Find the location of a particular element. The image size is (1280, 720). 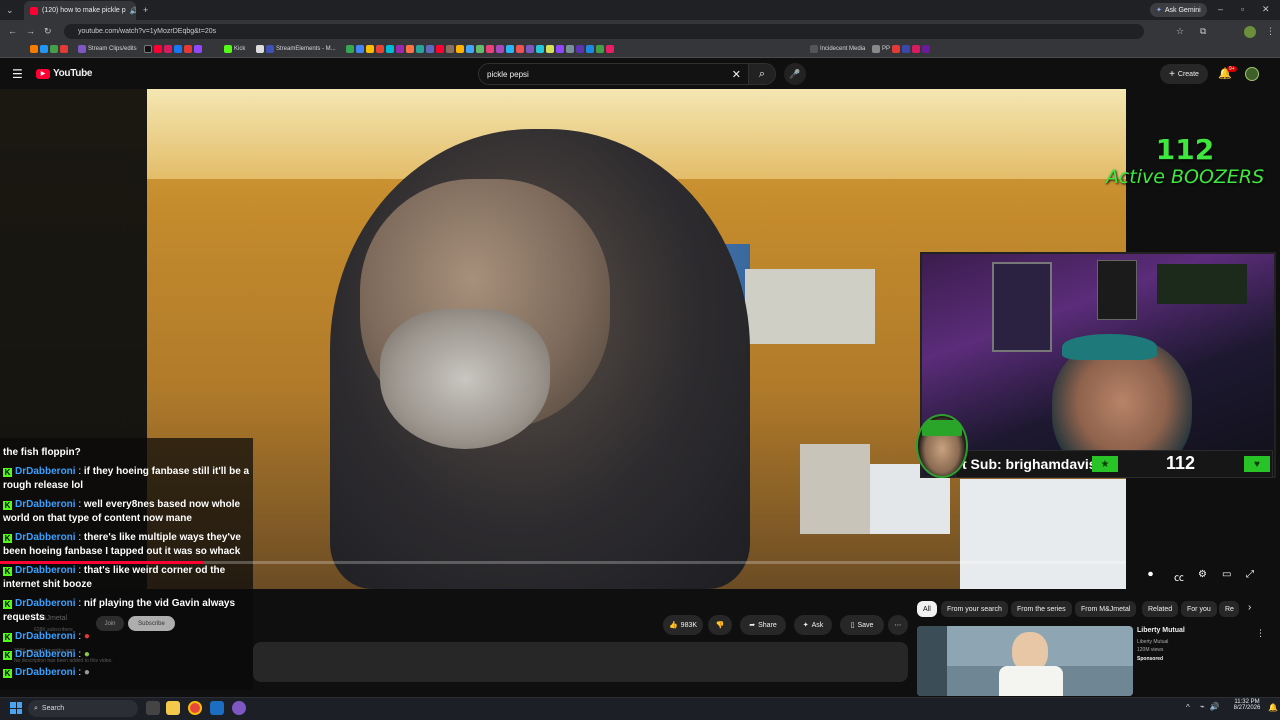

tab-search-icon: ⌄ is located at coordinates (10, 10).